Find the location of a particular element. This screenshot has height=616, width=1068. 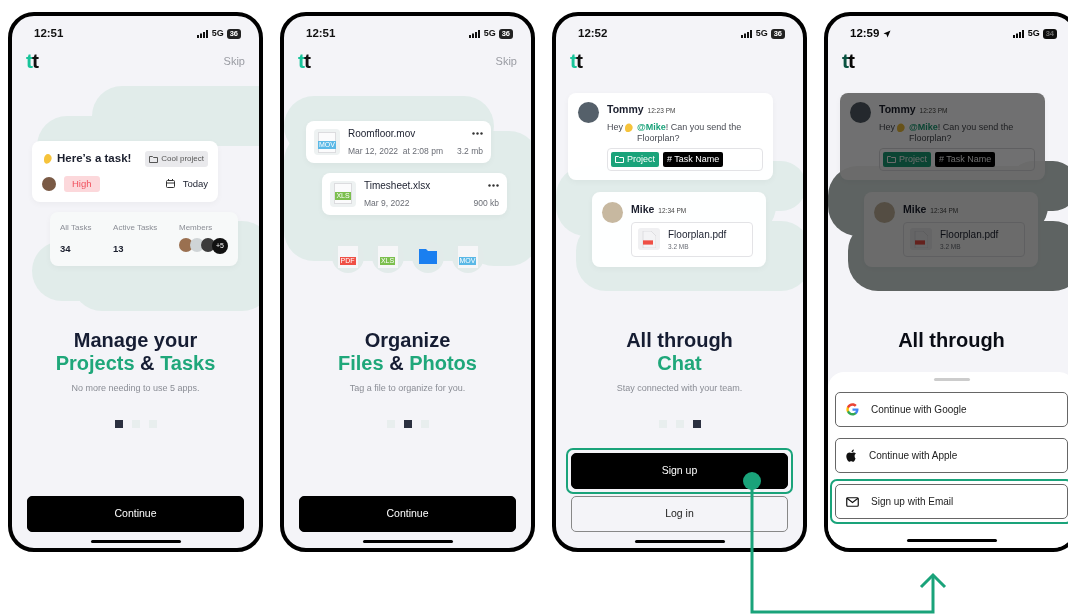

stat-label: All Tasks is located at coordinates (76, 227).